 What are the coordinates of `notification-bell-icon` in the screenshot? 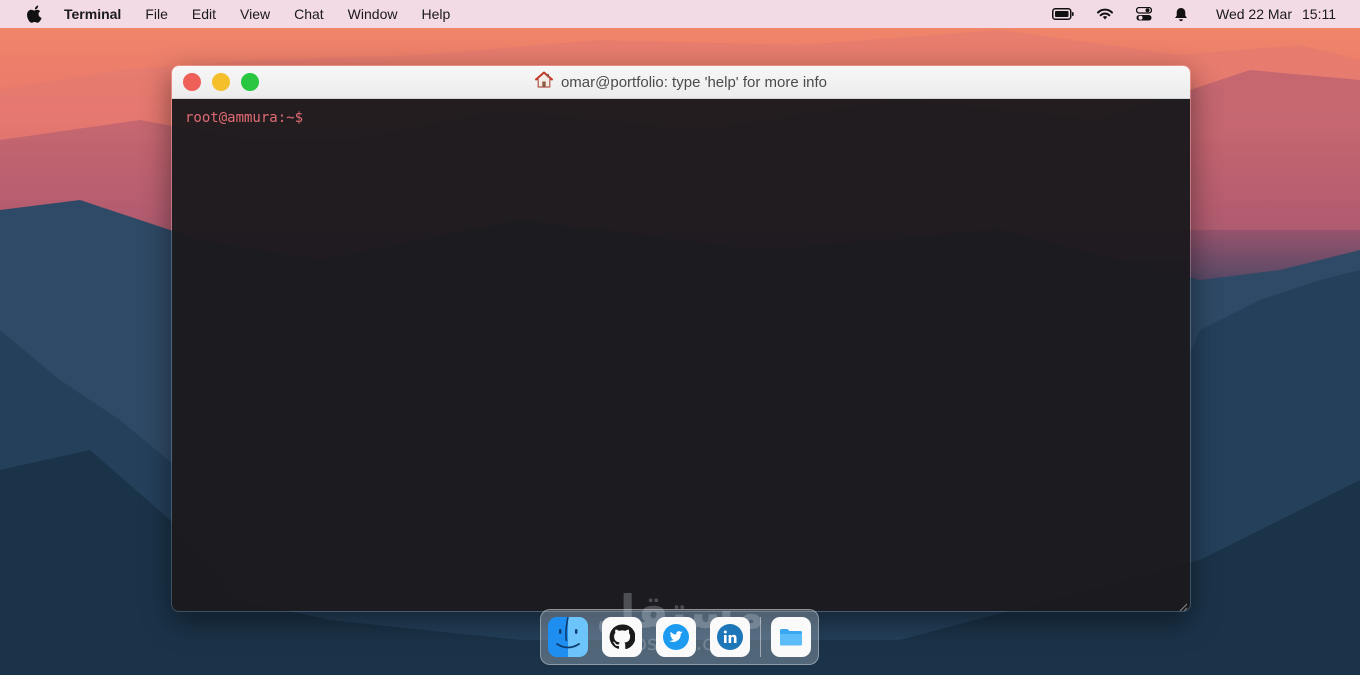 It's located at (1181, 14).